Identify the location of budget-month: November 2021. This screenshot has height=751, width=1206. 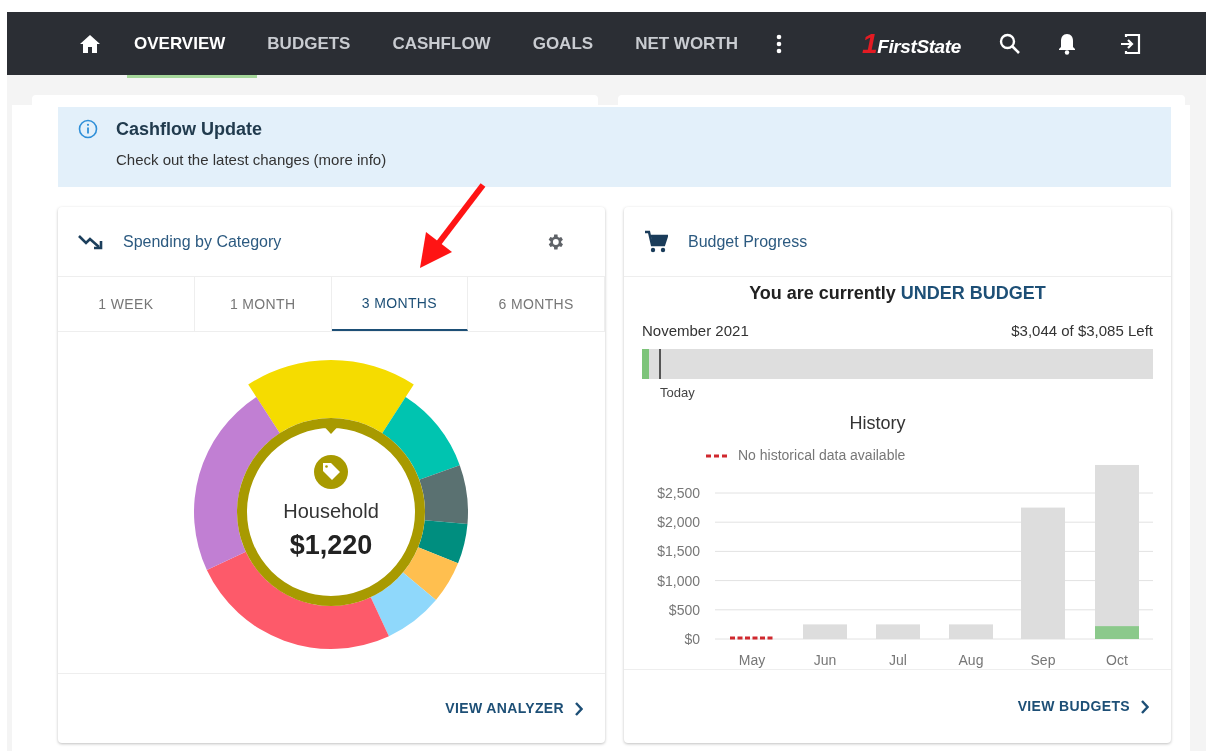
(695, 331).